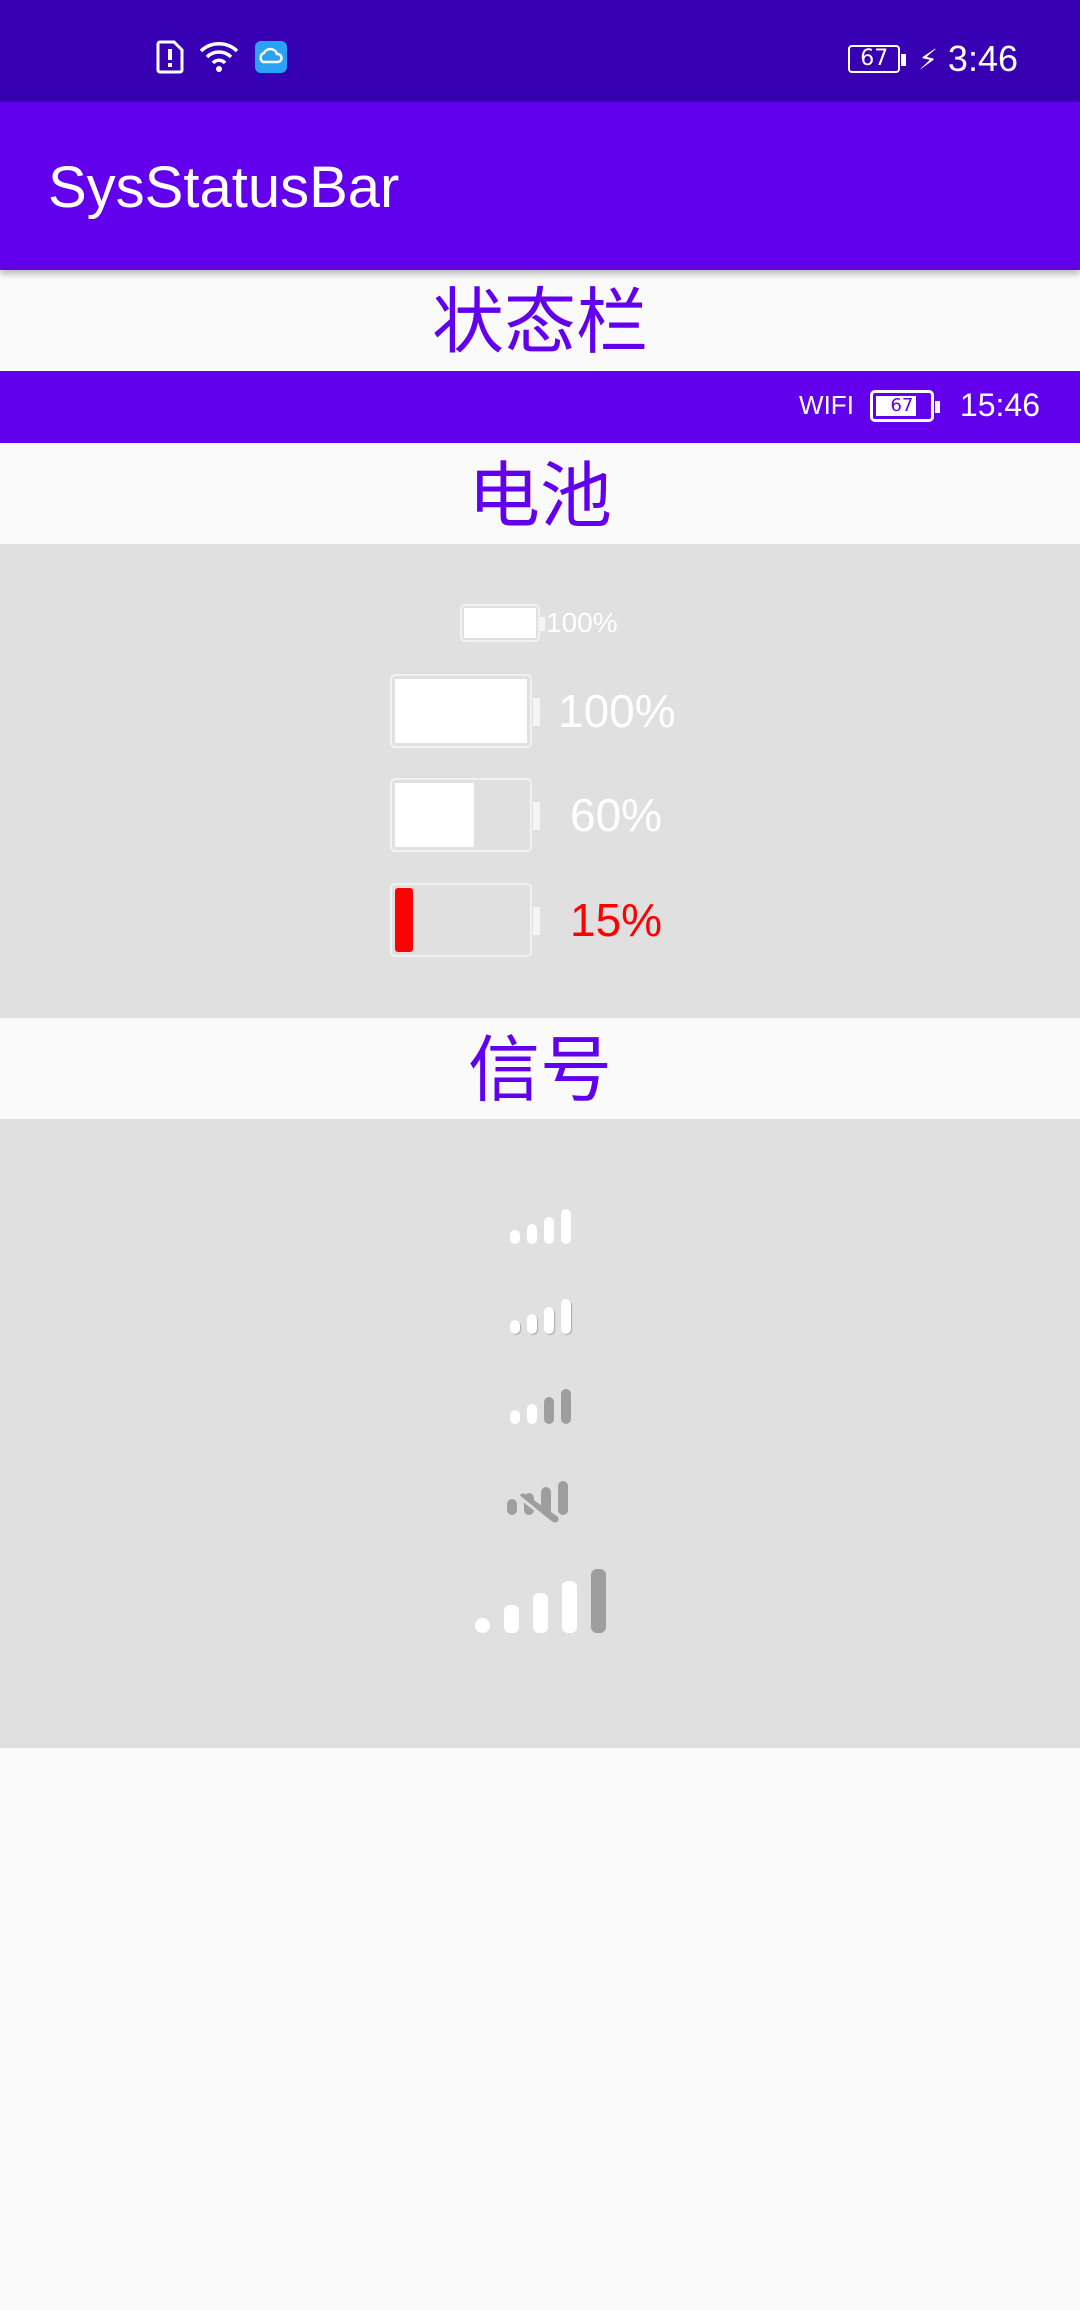 Image resolution: width=1080 pixels, height=2310 pixels. I want to click on battery-section-title: 电池, so click(539, 496).